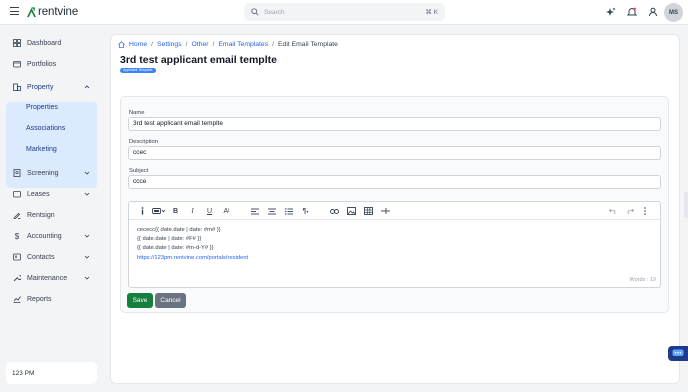 The width and height of the screenshot is (688, 392). Describe the element at coordinates (394, 182) in the screenshot. I see `subject-field: ccce` at that location.